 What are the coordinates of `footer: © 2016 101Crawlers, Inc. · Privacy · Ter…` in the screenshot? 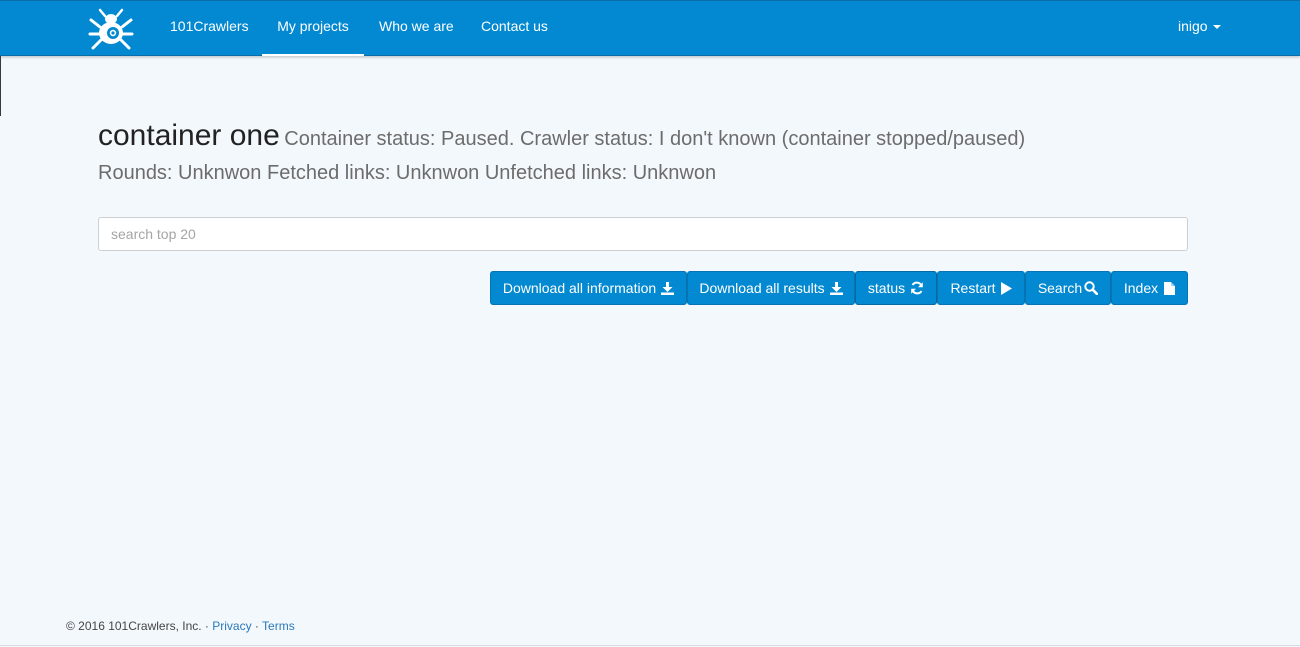 It's located at (180, 626).